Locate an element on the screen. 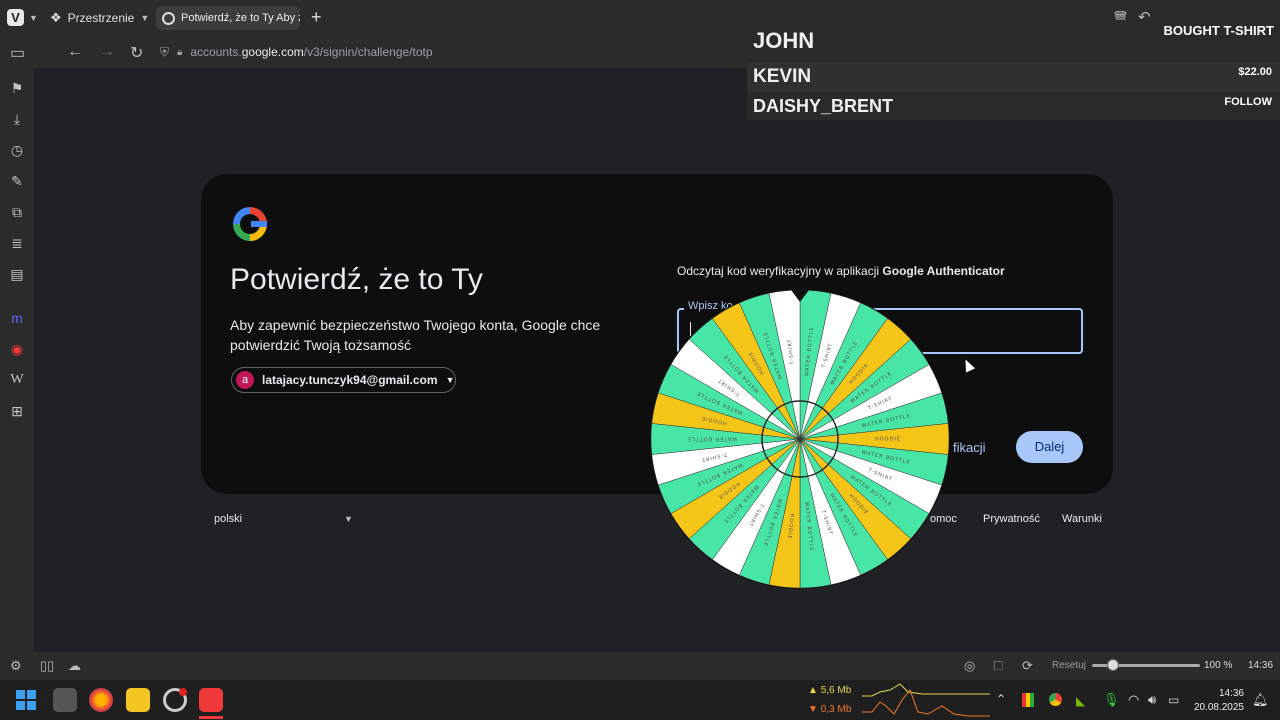  firefox-icon is located at coordinates (101, 700).